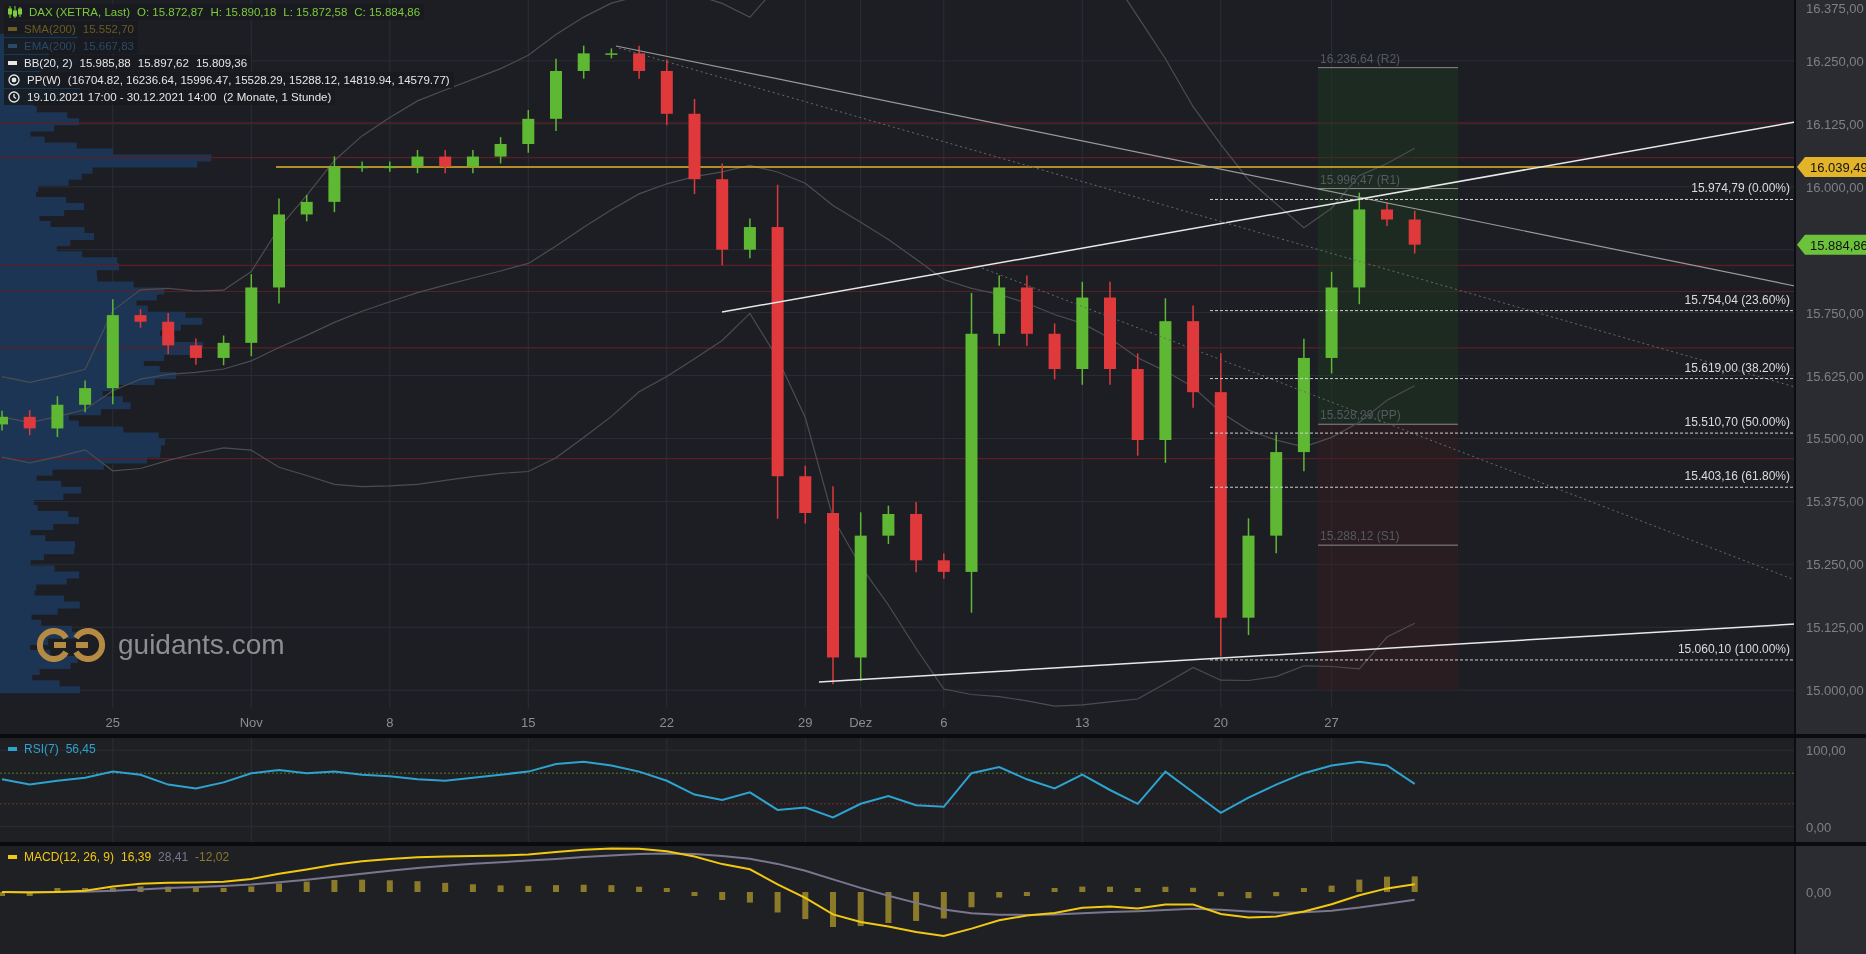 The height and width of the screenshot is (954, 1866). Describe the element at coordinates (1835, 187) in the screenshot. I see `price-axis-label: 16.000,00` at that location.